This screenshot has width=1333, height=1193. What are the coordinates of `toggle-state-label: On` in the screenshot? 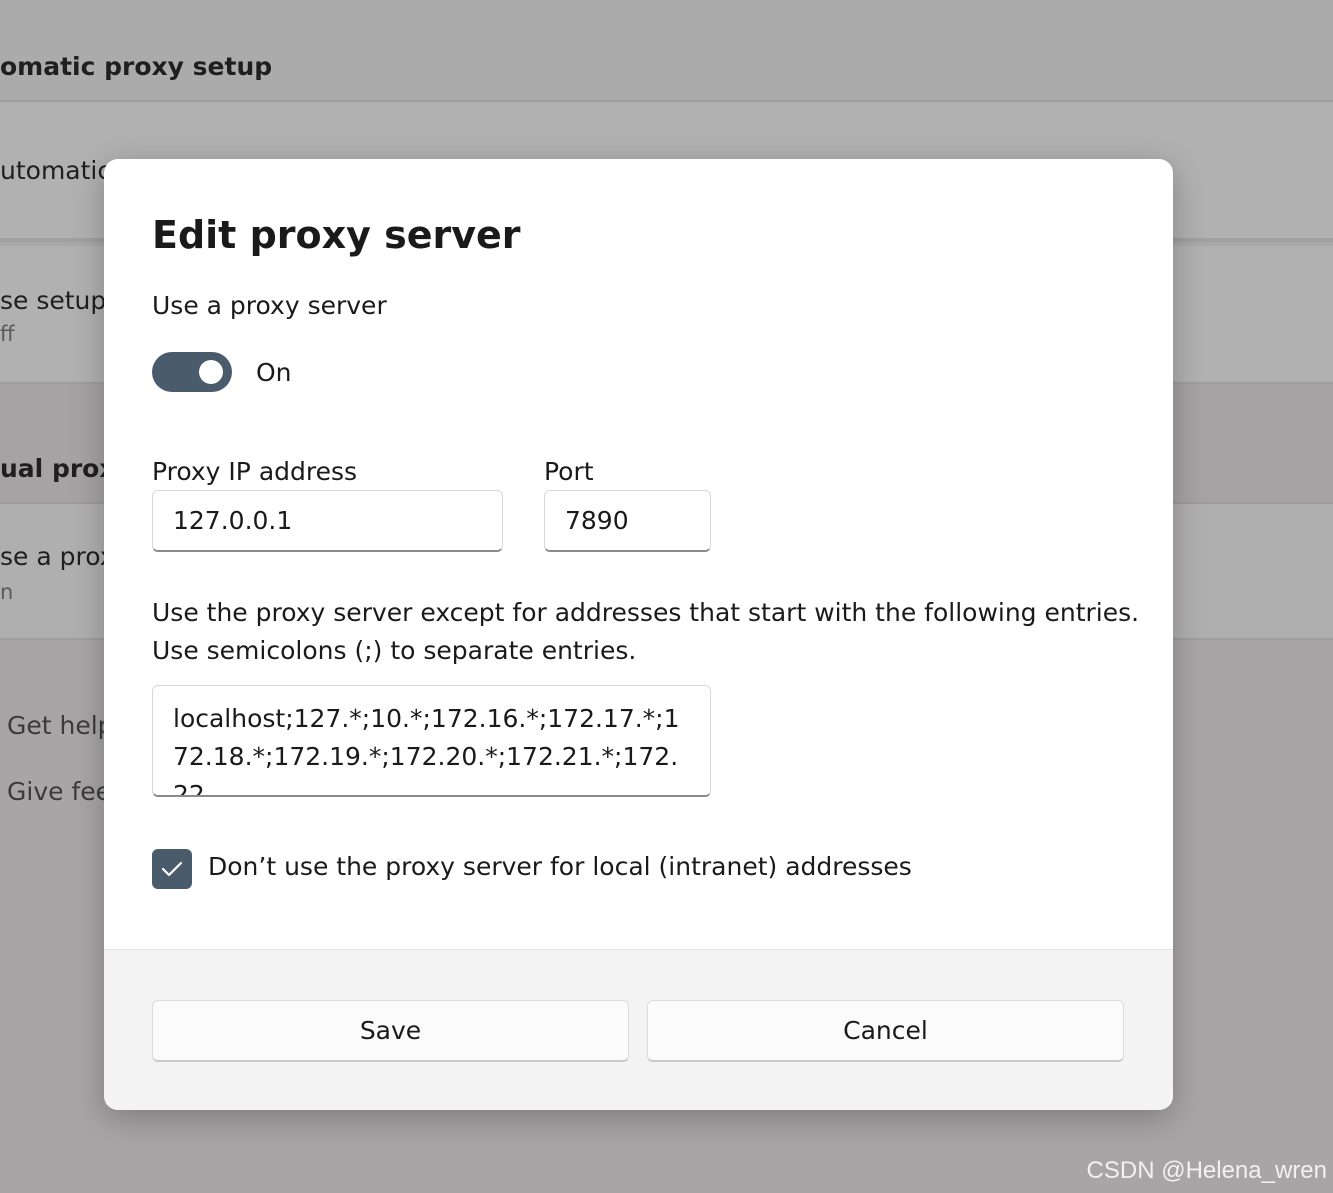 It's located at (274, 372).